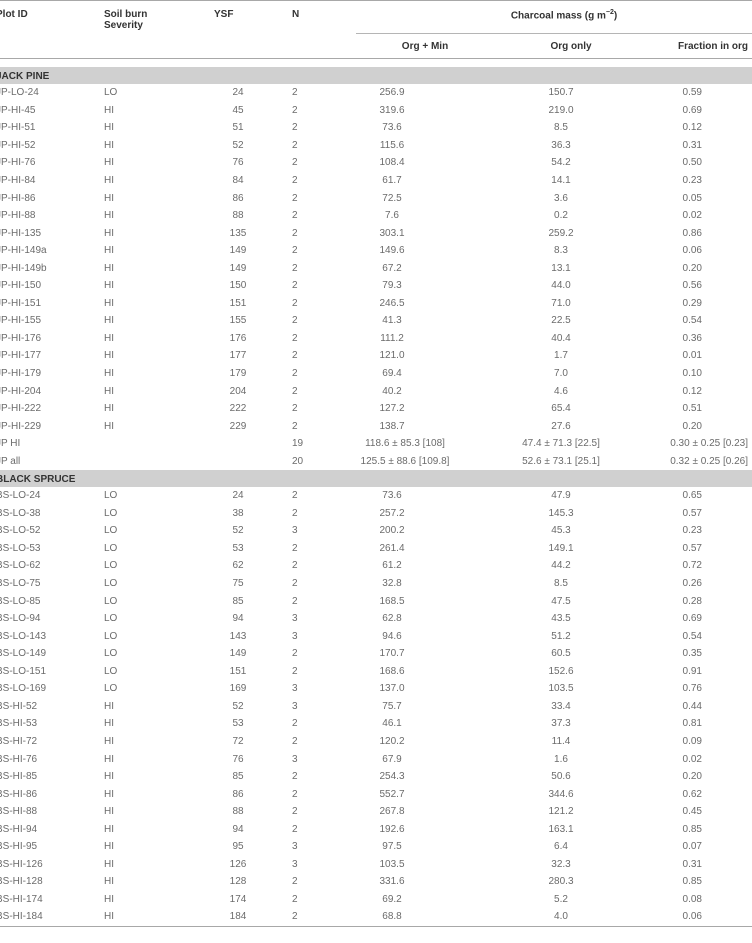  I want to click on cell-ysf, so click(253, 444).